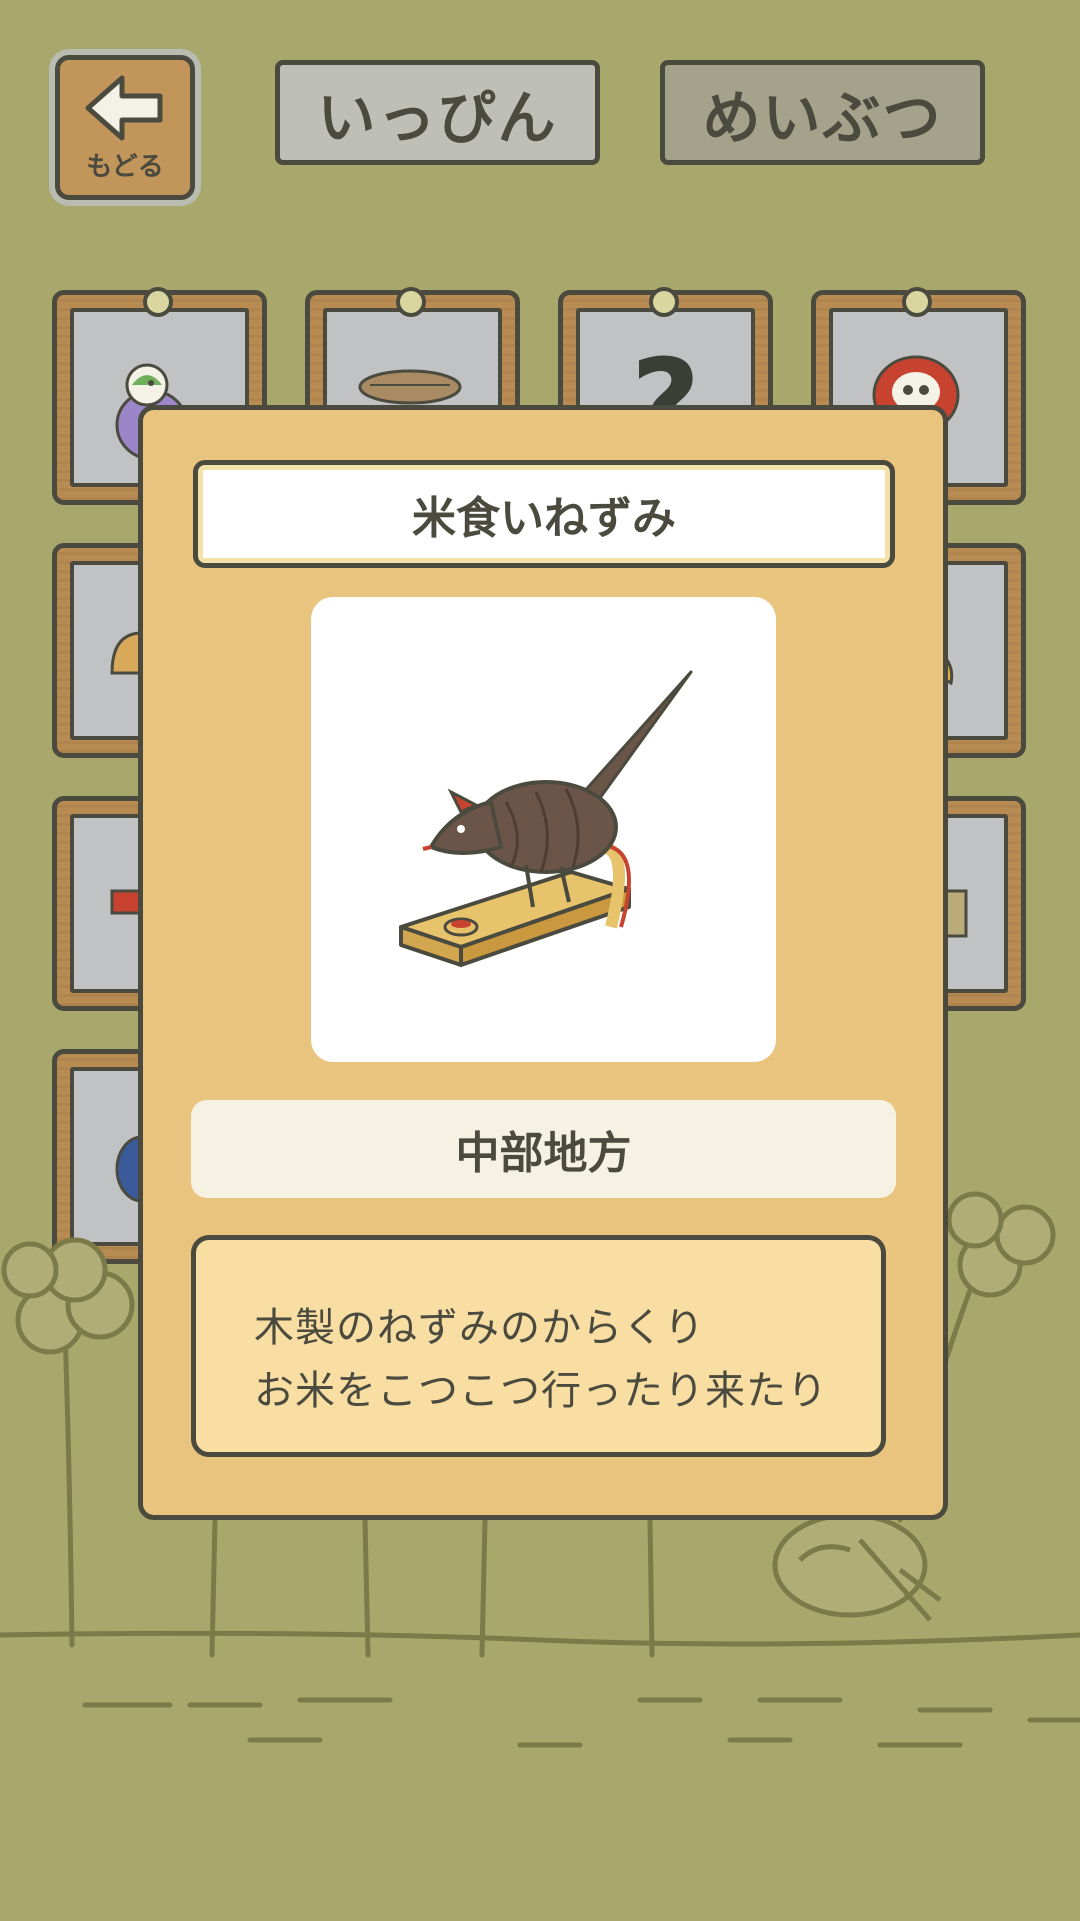 This screenshot has height=1921, width=1080. Describe the element at coordinates (479, 1328) in the screenshot. I see `description-line-1: 木製のねずみのからくり` at that location.